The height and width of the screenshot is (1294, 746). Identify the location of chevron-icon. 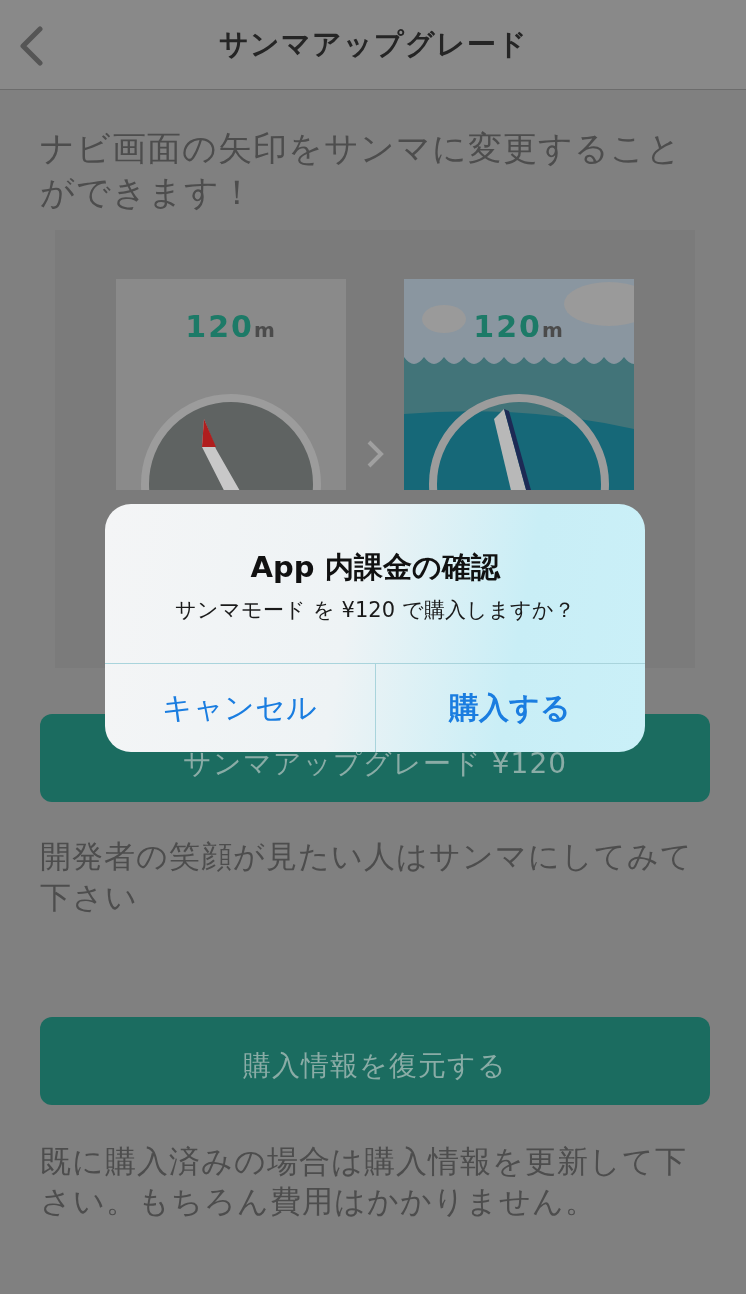
(375, 454).